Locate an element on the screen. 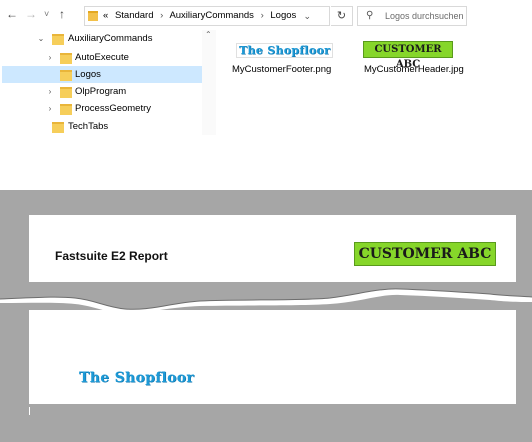  up-arrow-icon: ↑ is located at coordinates (62, 14).